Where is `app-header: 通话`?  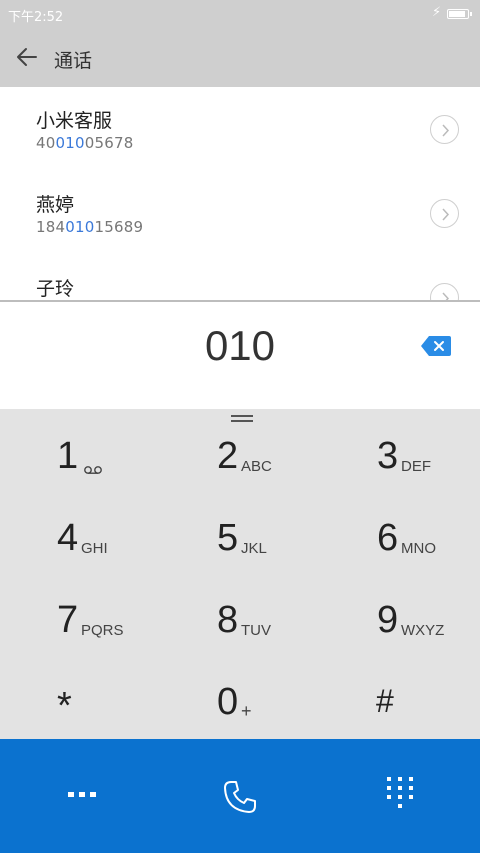 app-header: 通话 is located at coordinates (240, 57).